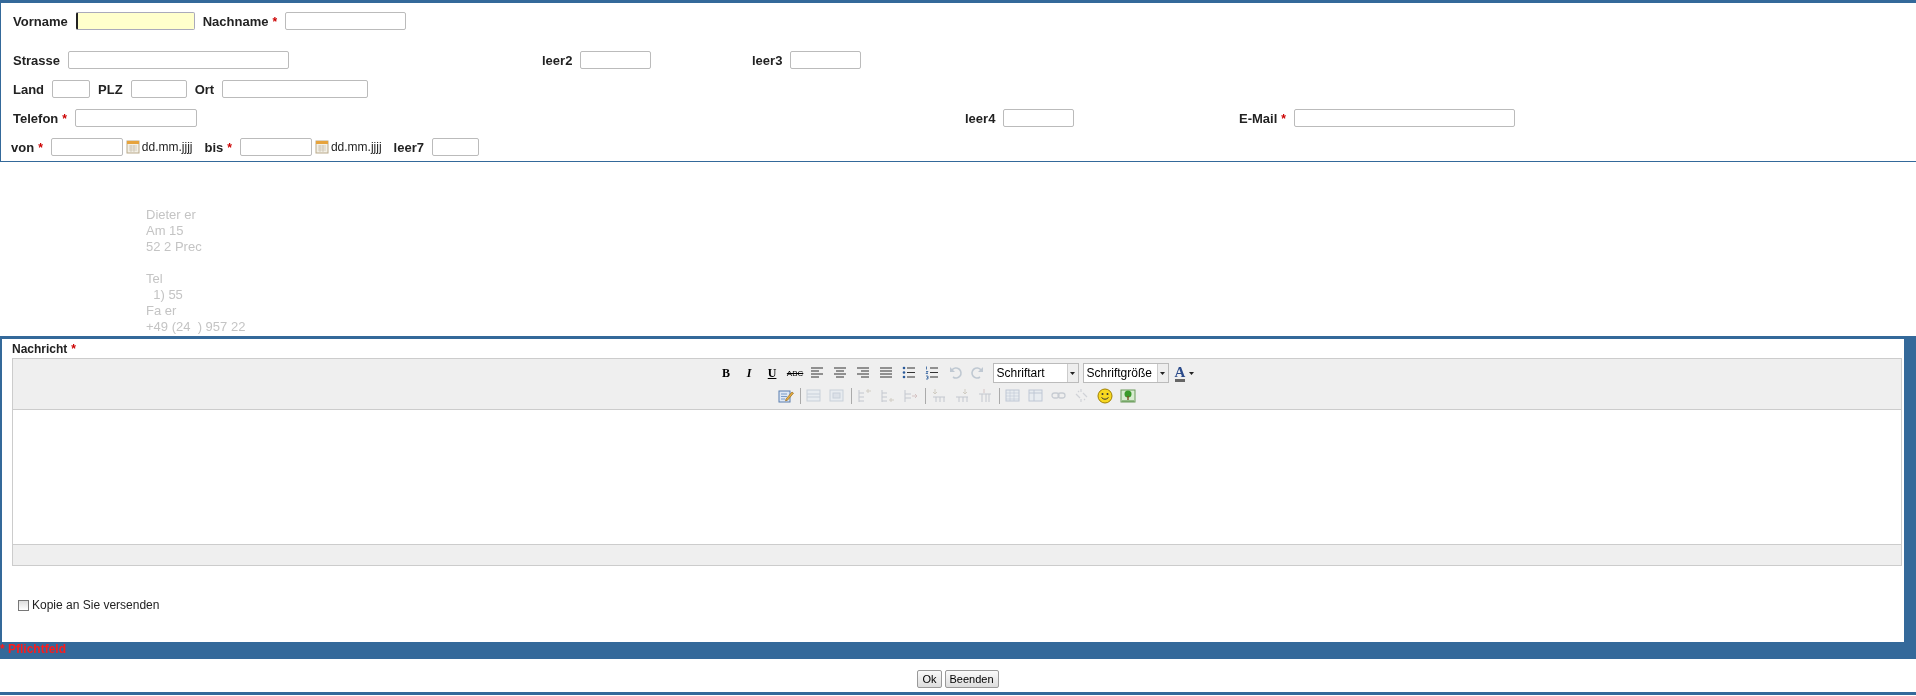  What do you see at coordinates (96, 605) in the screenshot?
I see `checkbox-label: Kopie an Sie versenden` at bounding box center [96, 605].